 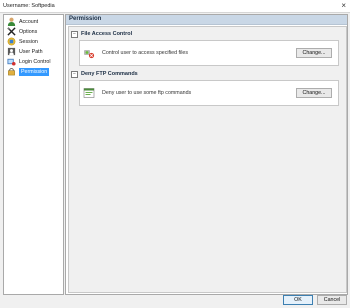 What do you see at coordinates (107, 34) in the screenshot?
I see `section-title: File Access Control` at bounding box center [107, 34].